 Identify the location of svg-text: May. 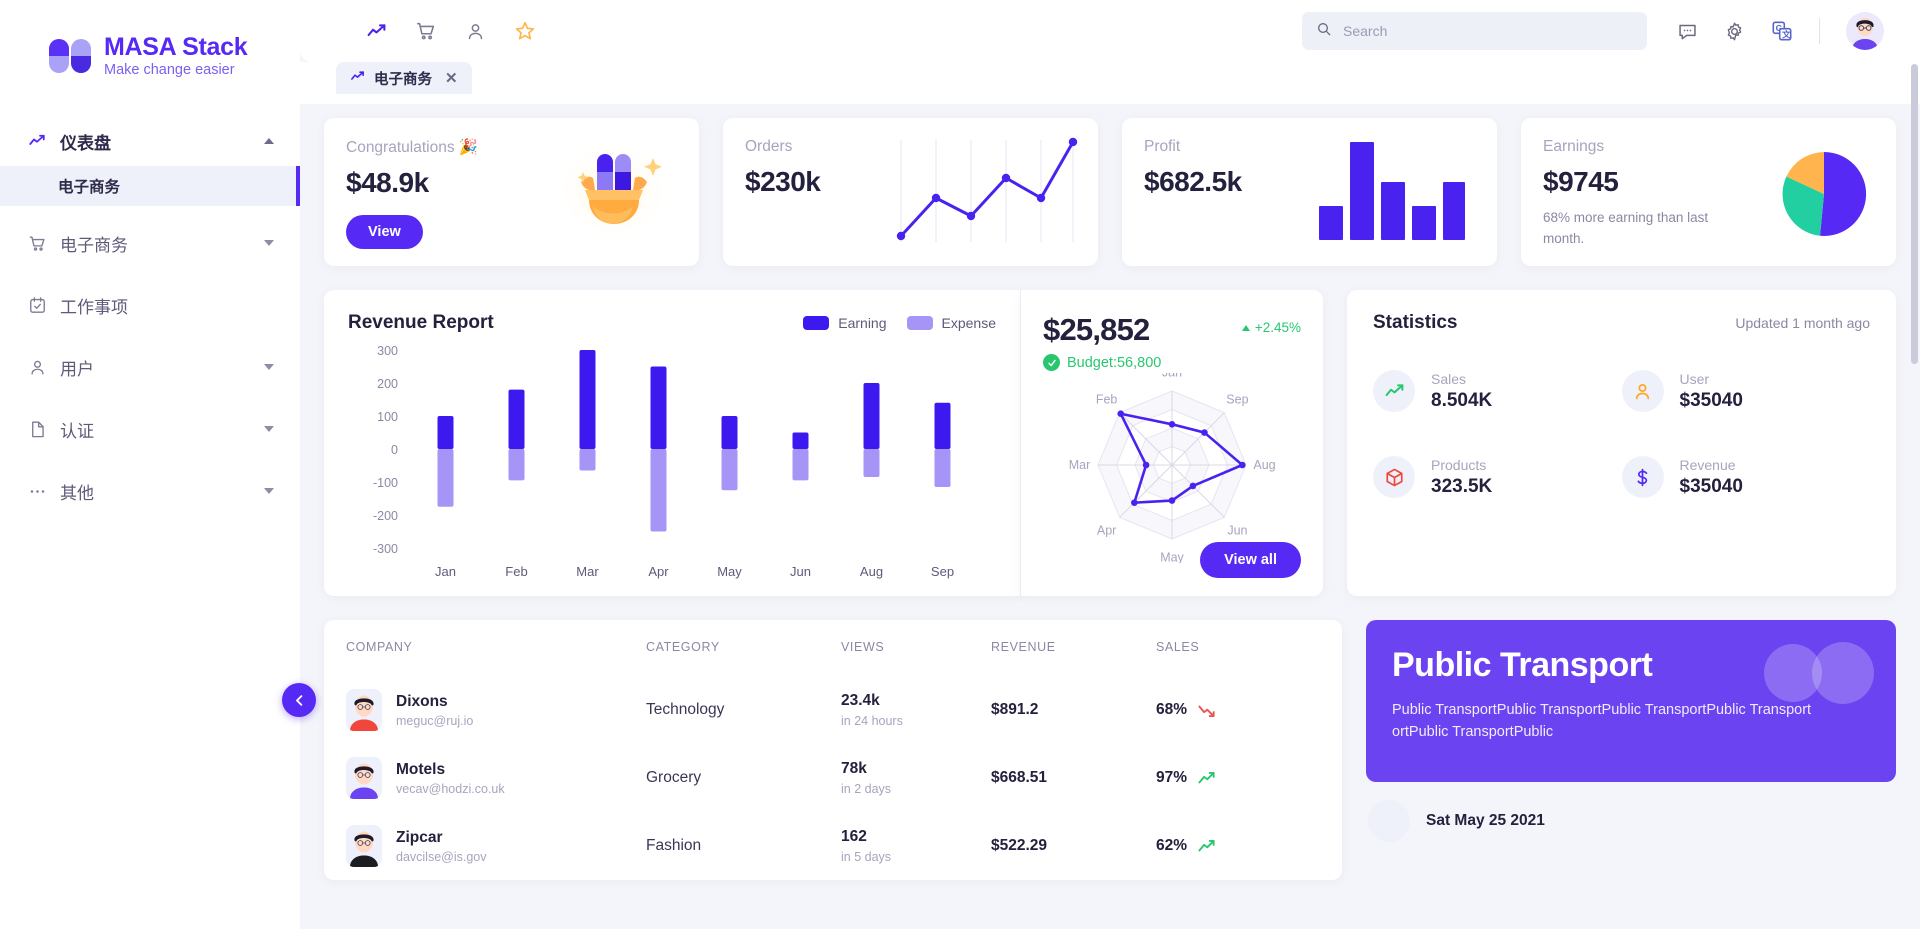
(729, 571).